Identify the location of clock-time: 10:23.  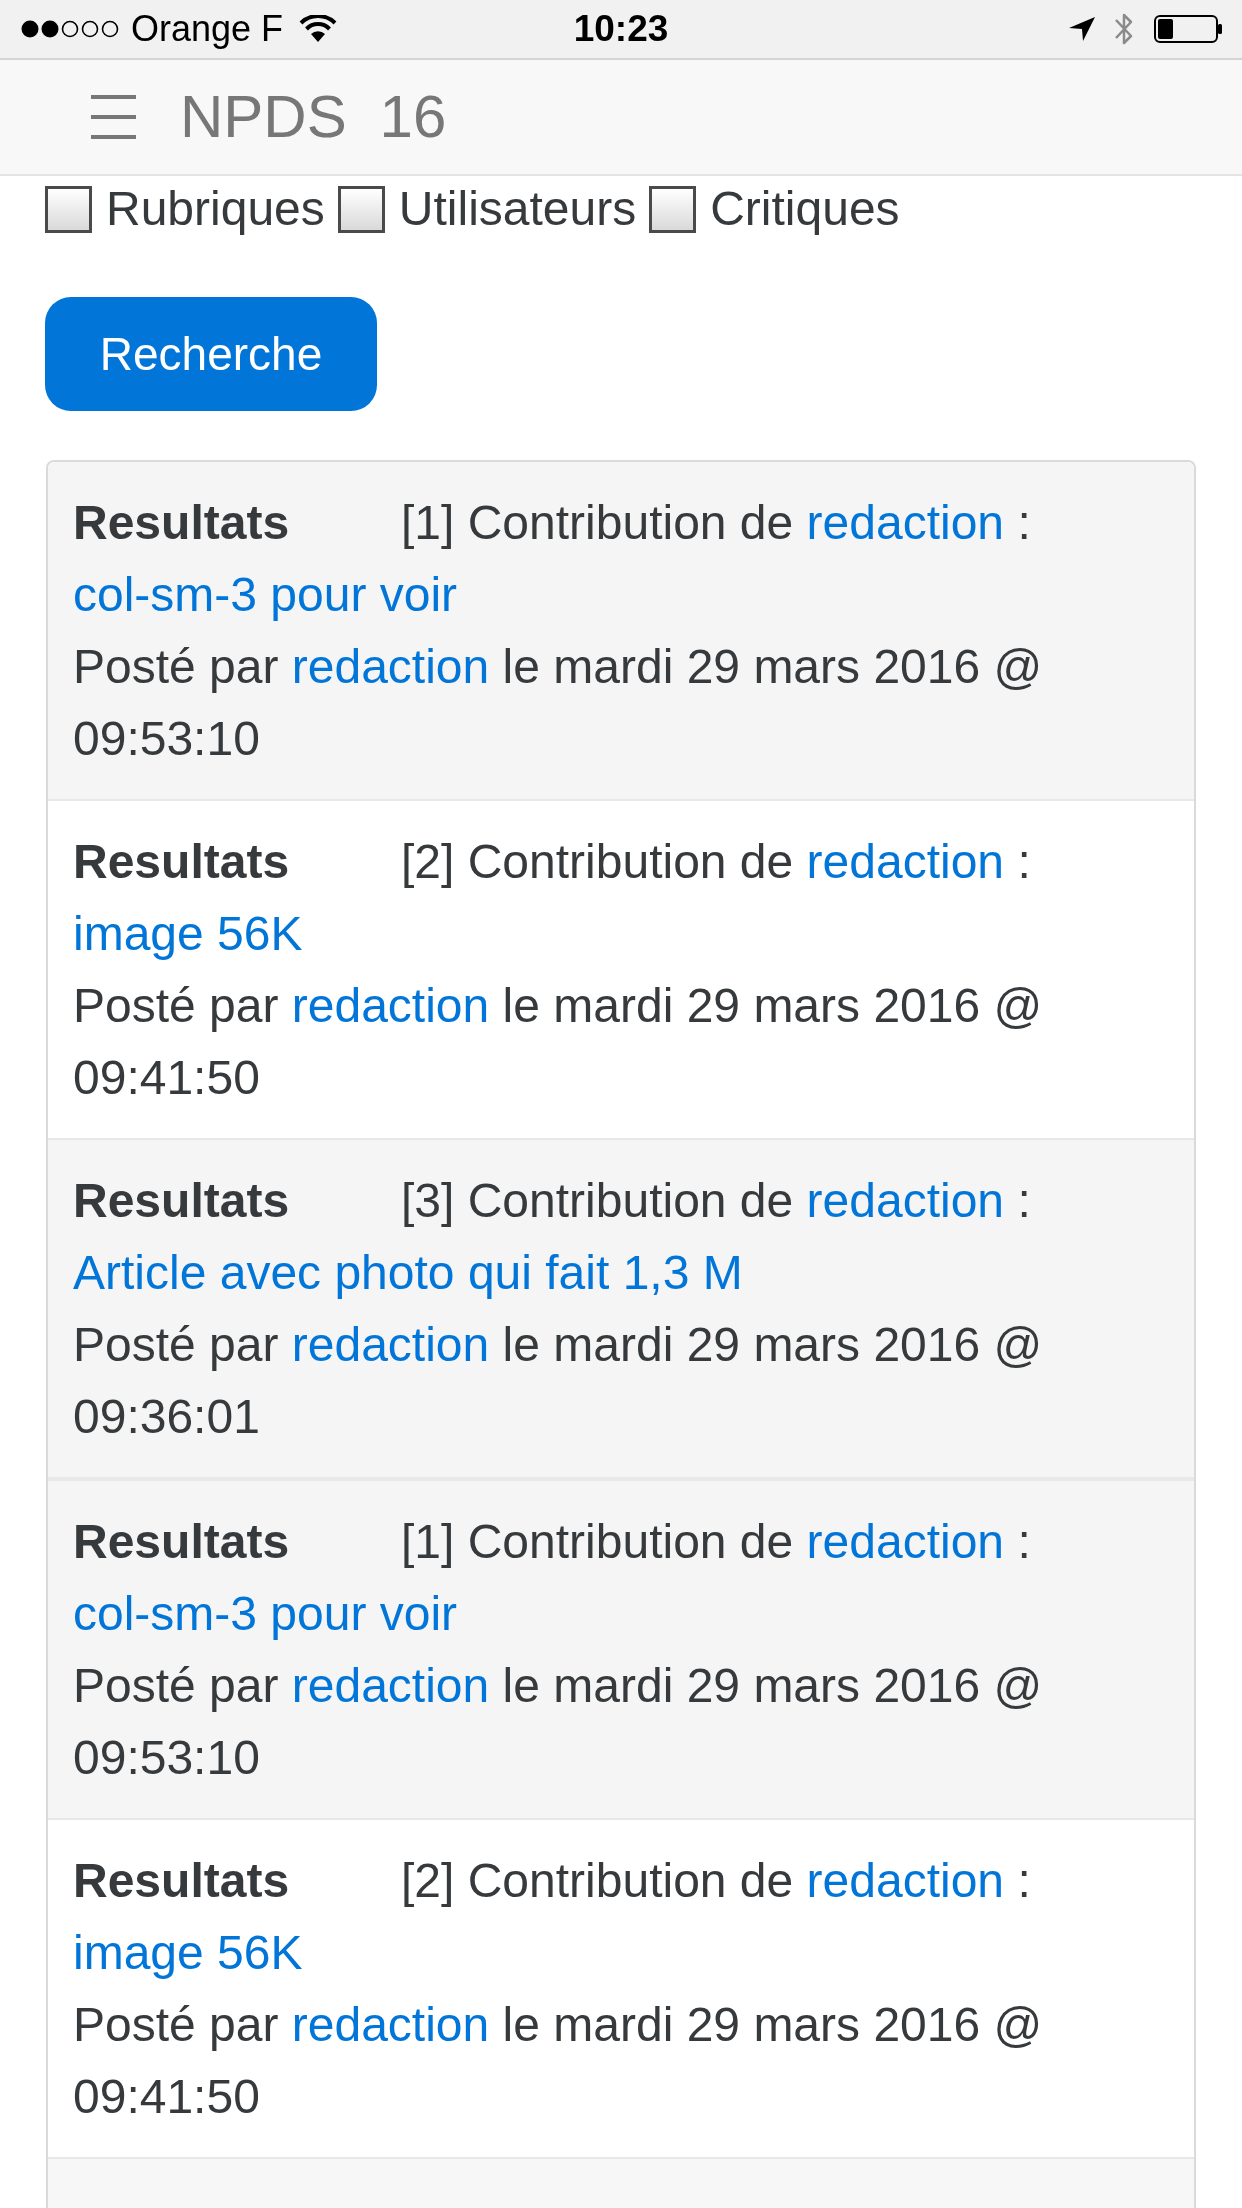
(621, 29).